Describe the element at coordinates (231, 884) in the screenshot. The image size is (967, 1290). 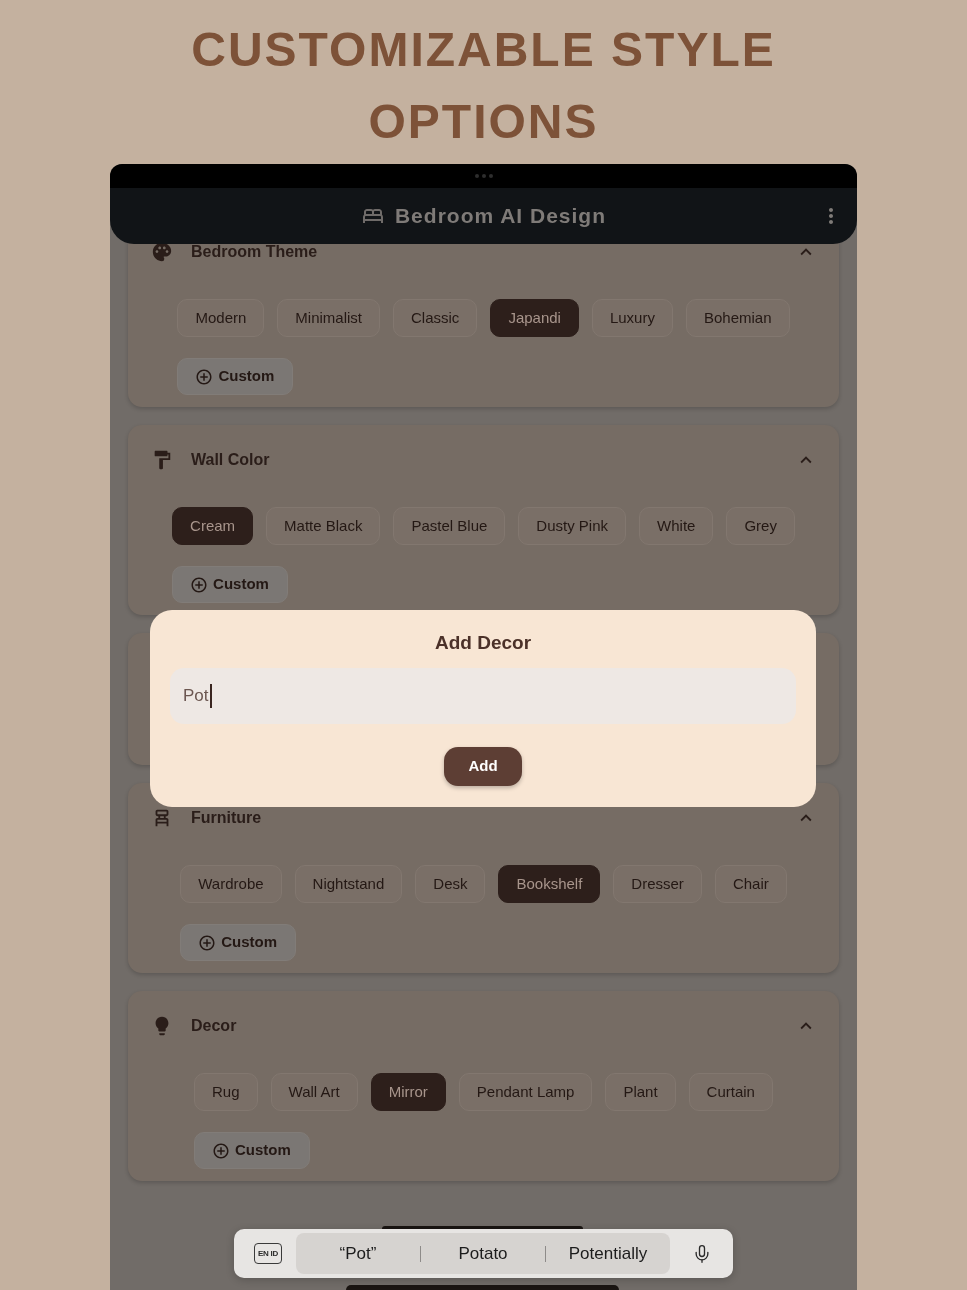
I see `option-chip: Wardrobe` at that location.